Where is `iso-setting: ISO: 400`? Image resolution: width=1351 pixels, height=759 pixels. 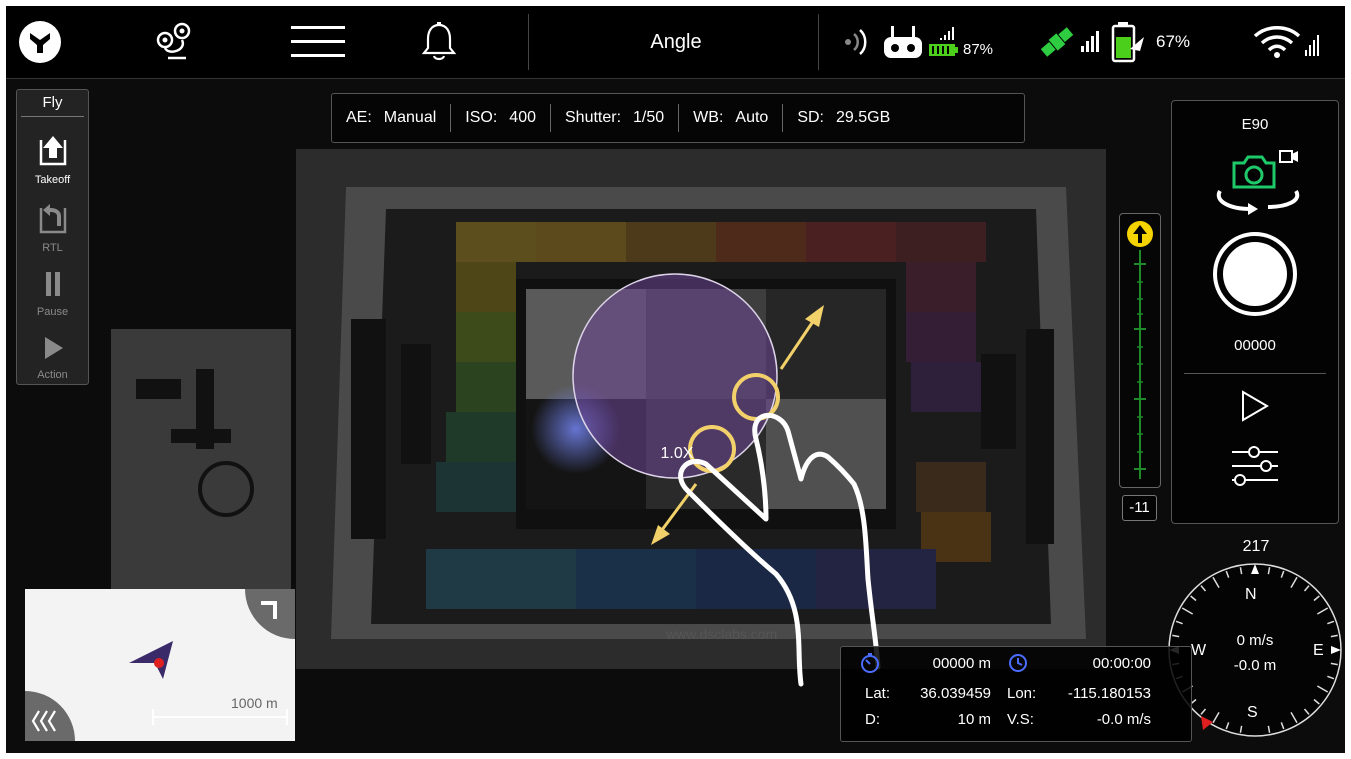
iso-setting: ISO: 400 is located at coordinates (501, 118).